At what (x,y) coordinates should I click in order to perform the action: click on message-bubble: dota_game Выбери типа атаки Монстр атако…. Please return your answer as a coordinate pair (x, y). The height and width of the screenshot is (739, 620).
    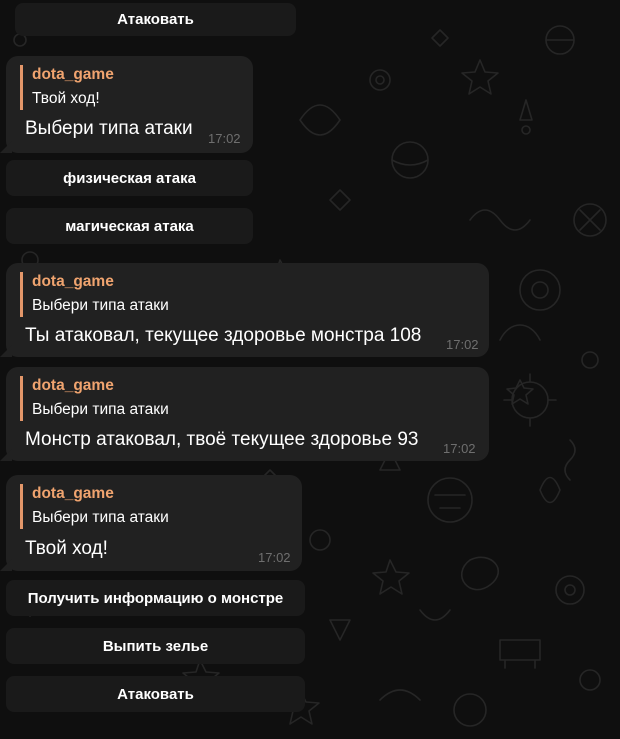
    Looking at the image, I should click on (247, 414).